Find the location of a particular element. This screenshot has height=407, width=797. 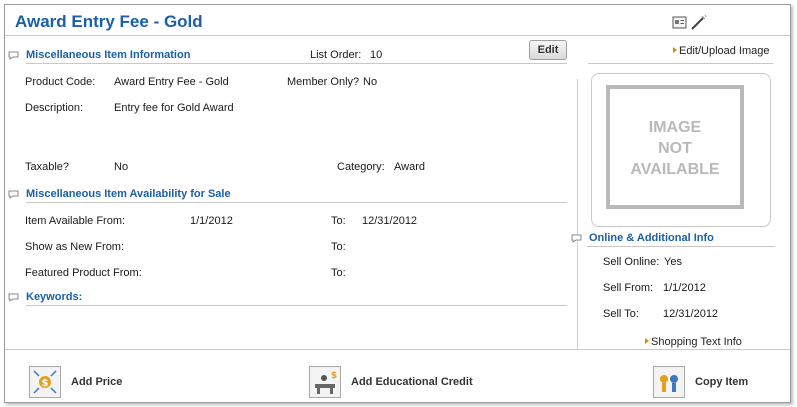

category-label: Category: is located at coordinates (361, 167).